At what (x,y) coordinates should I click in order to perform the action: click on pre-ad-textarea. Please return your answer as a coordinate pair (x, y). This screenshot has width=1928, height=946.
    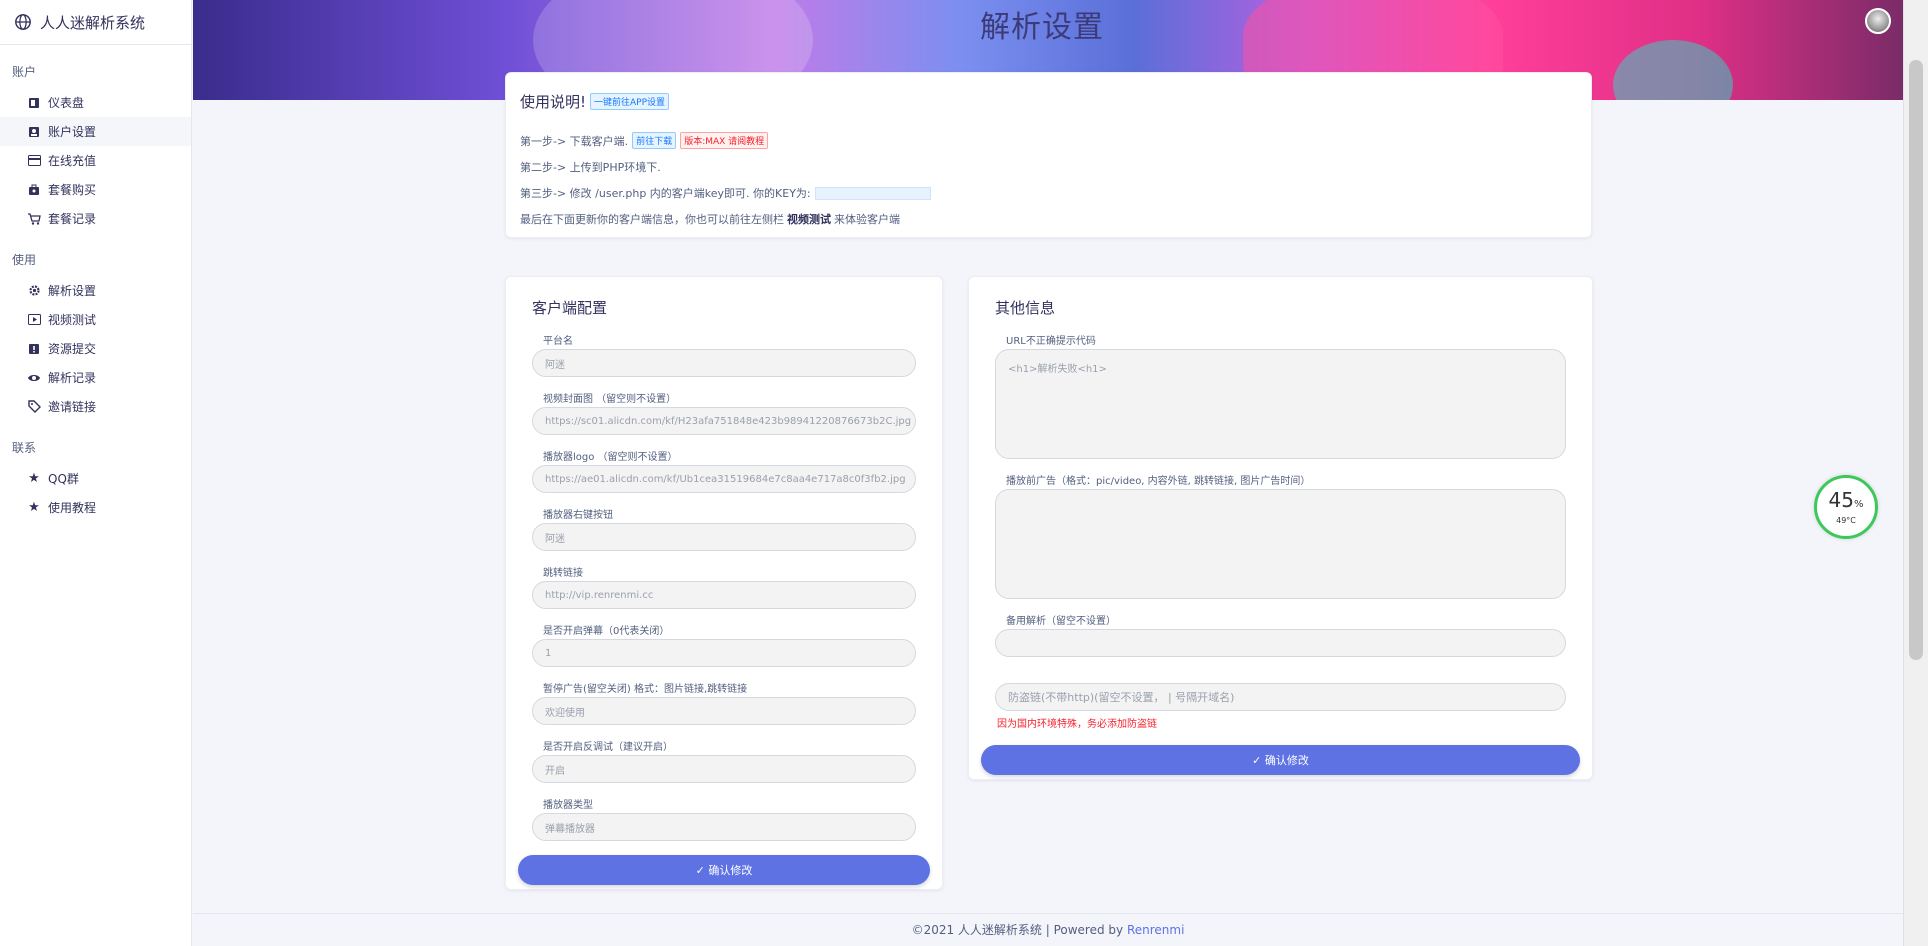
    Looking at the image, I should click on (1280, 544).